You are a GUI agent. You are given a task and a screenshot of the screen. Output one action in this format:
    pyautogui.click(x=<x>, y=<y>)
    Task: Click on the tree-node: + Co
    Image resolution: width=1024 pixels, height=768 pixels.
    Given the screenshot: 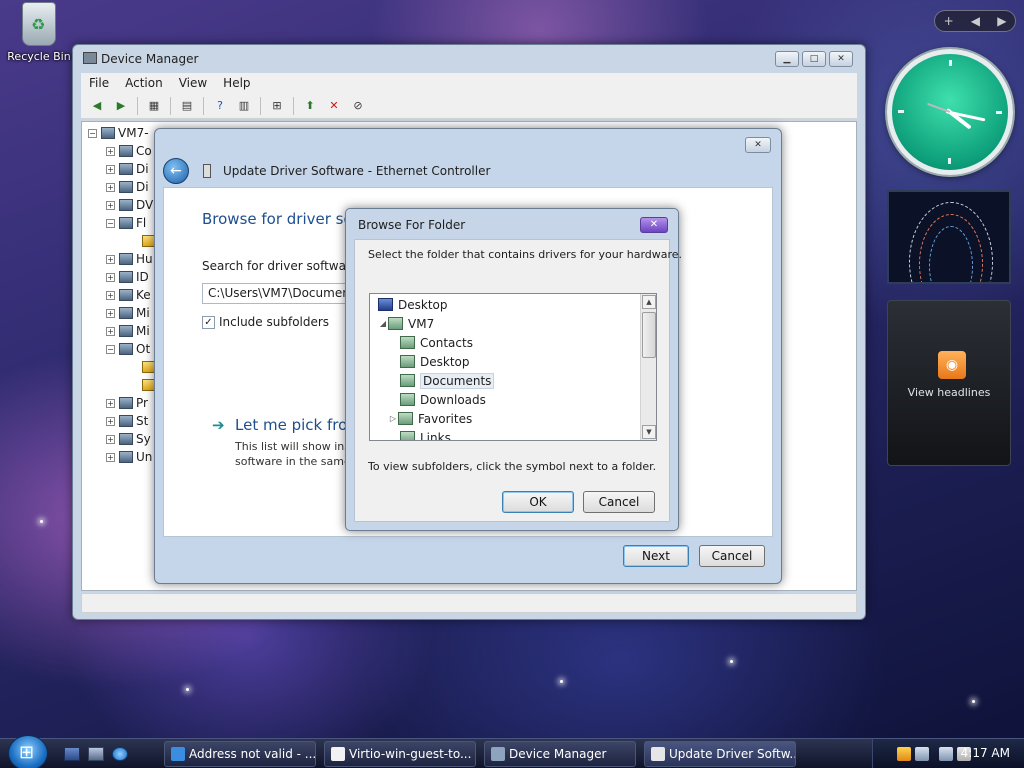 What is the action you would take?
    pyautogui.click(x=129, y=151)
    